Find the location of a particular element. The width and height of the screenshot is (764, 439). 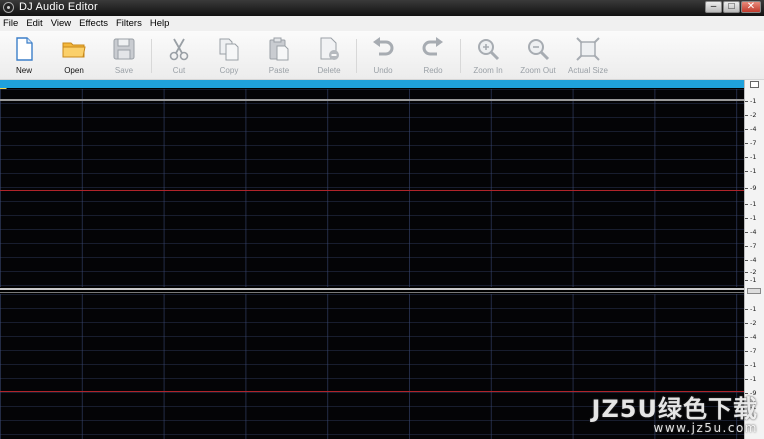

ruler-tick: -9 is located at coordinates (754, 188).